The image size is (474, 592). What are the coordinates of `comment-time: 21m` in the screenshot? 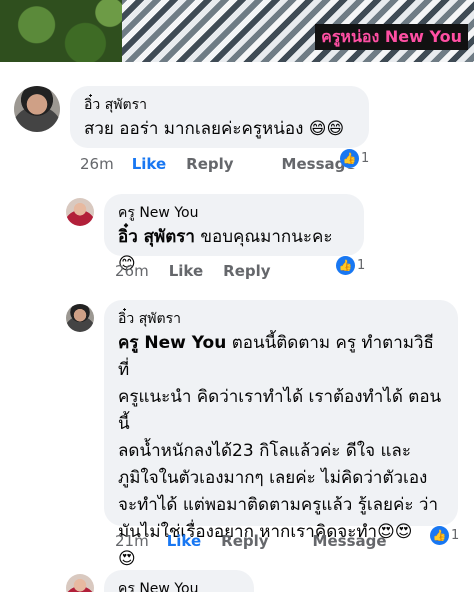 It's located at (132, 541).